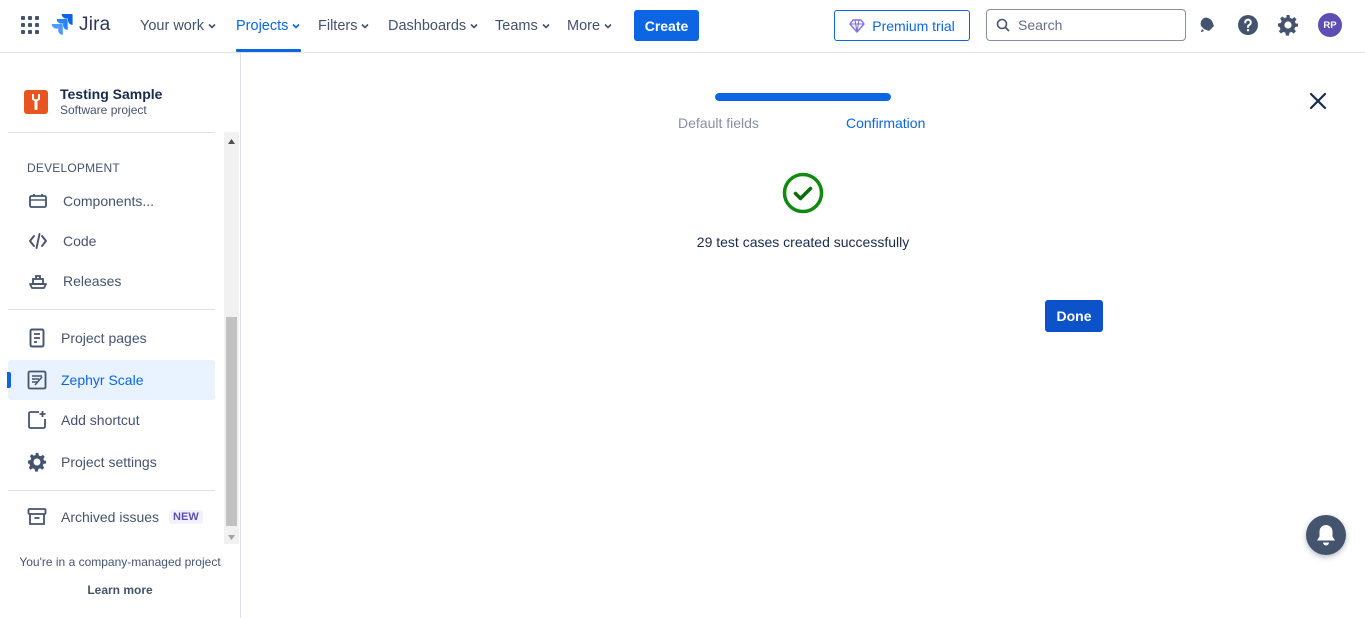 The width and height of the screenshot is (1365, 618). I want to click on scroll-down-arrow-icon, so click(231, 537).